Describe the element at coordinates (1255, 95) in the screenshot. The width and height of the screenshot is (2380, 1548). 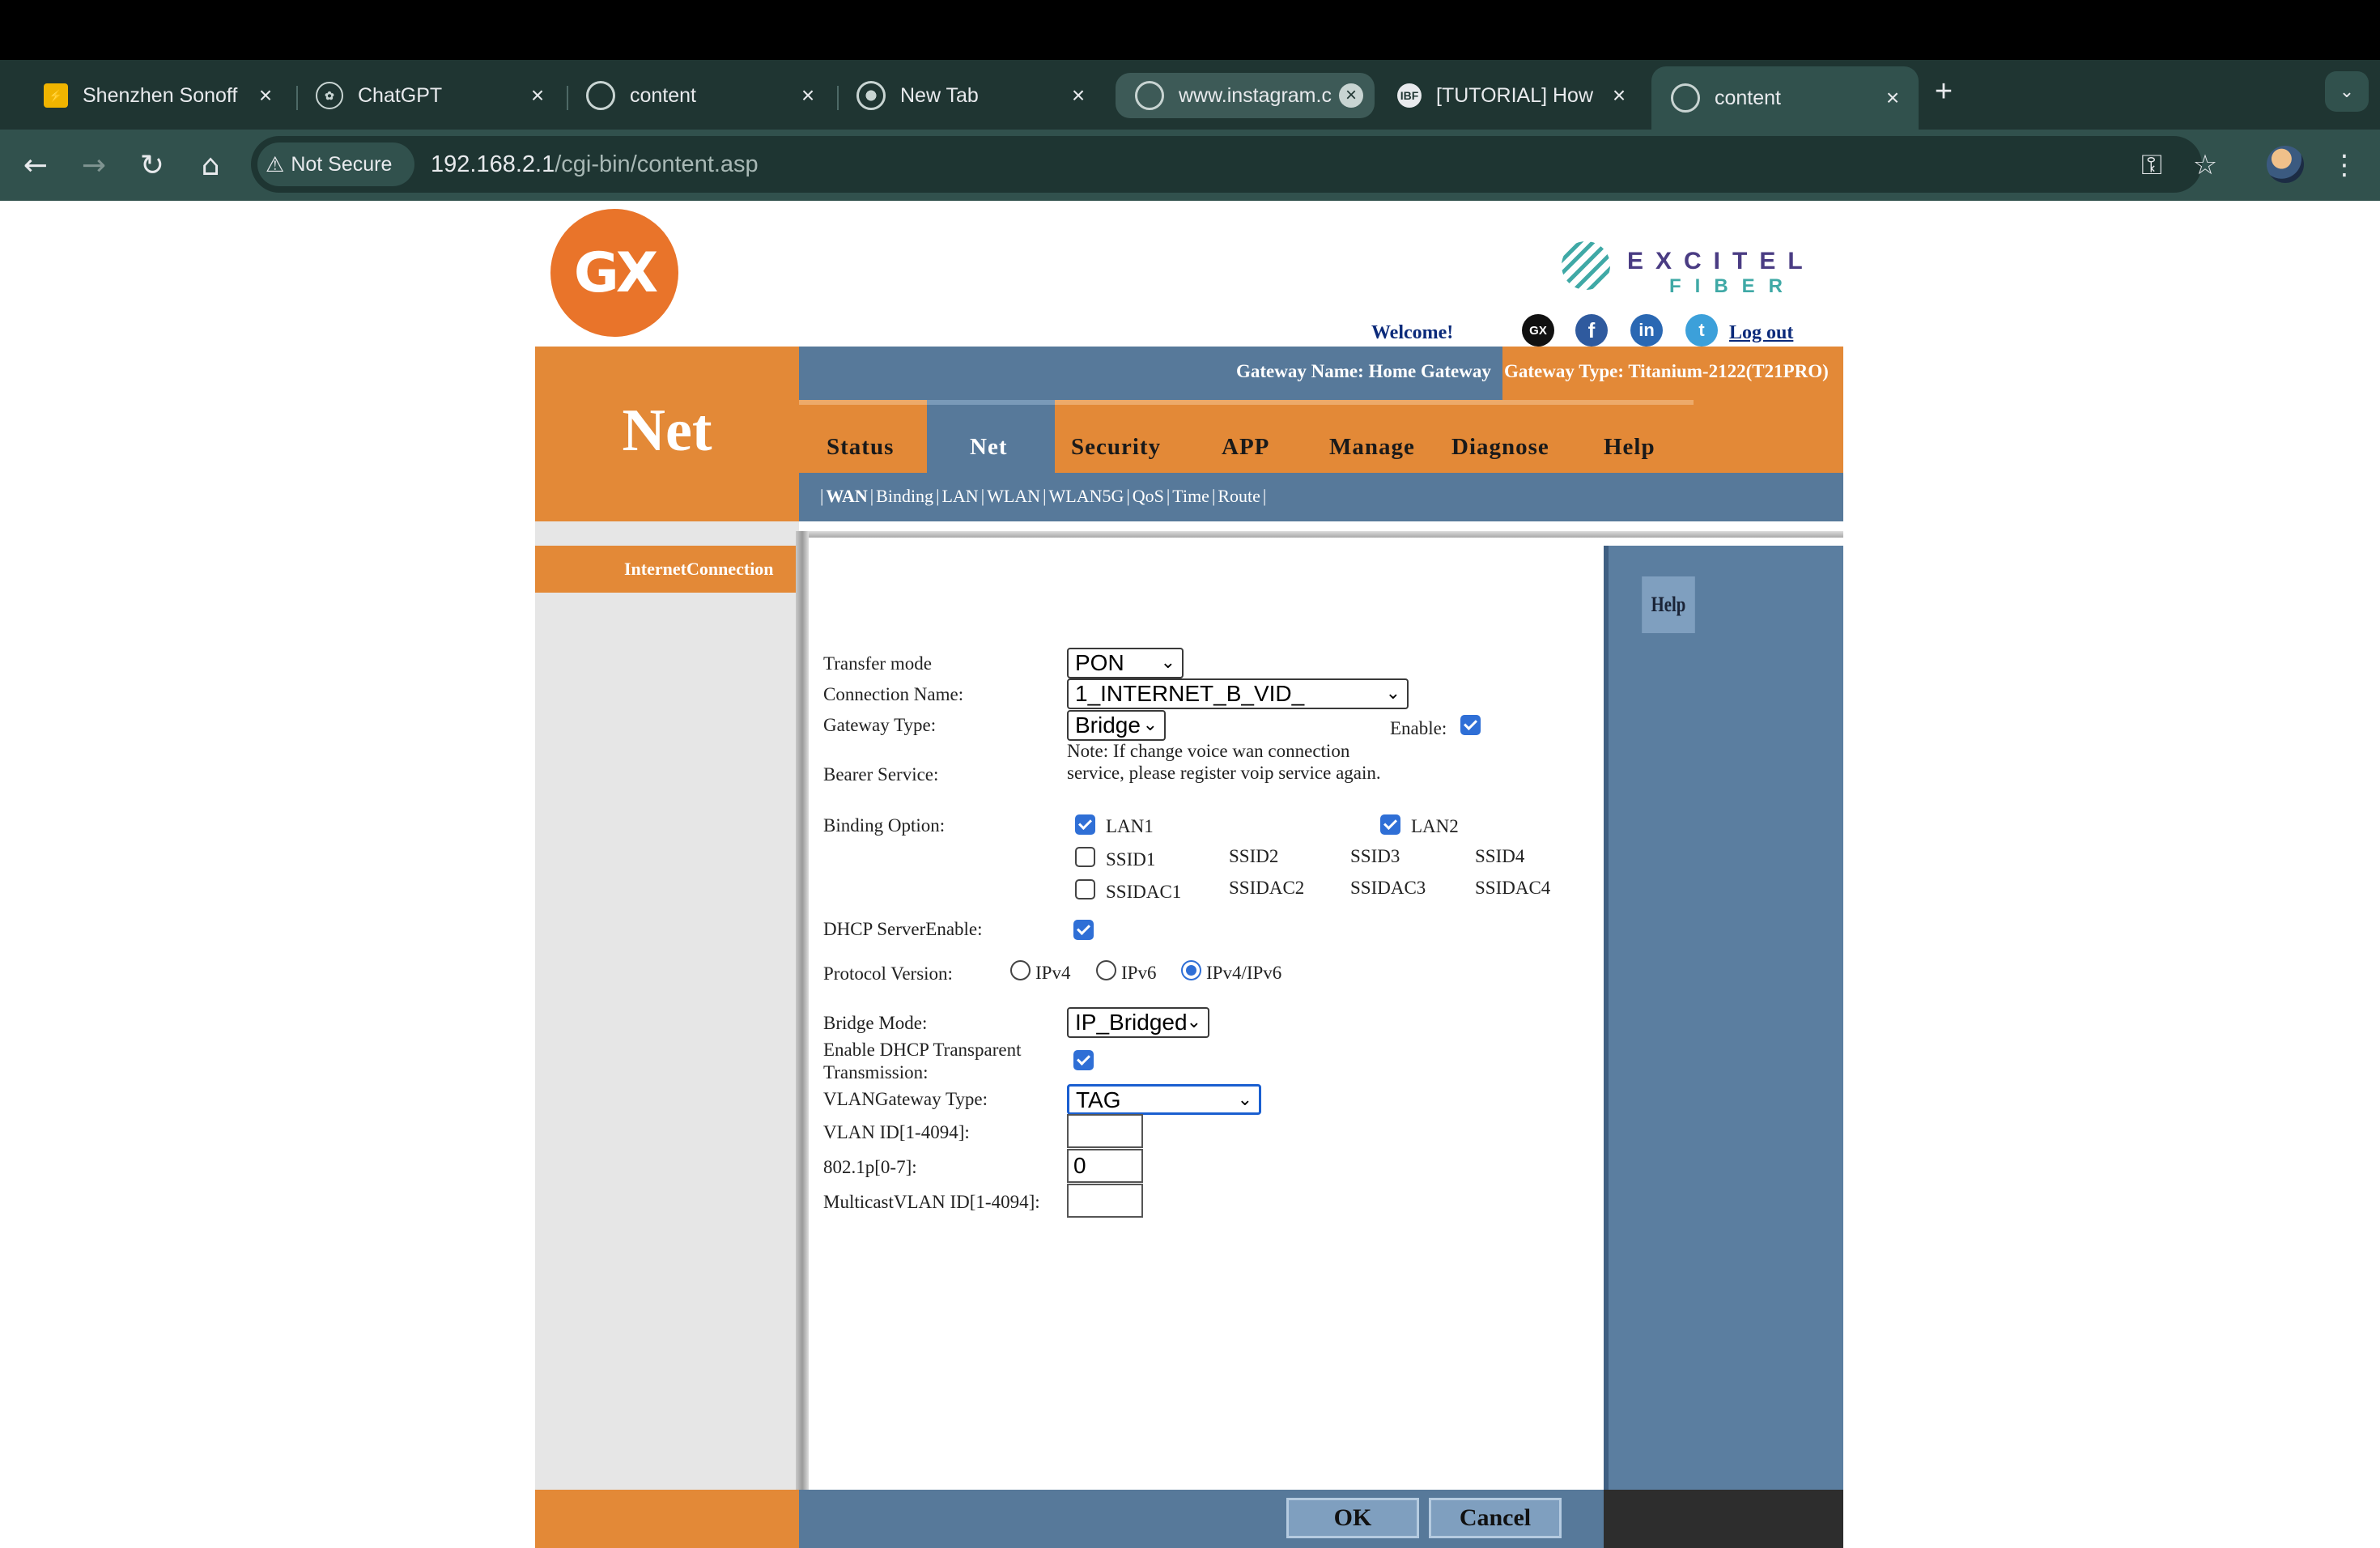
I see `tab-title: www.instagram.c` at that location.